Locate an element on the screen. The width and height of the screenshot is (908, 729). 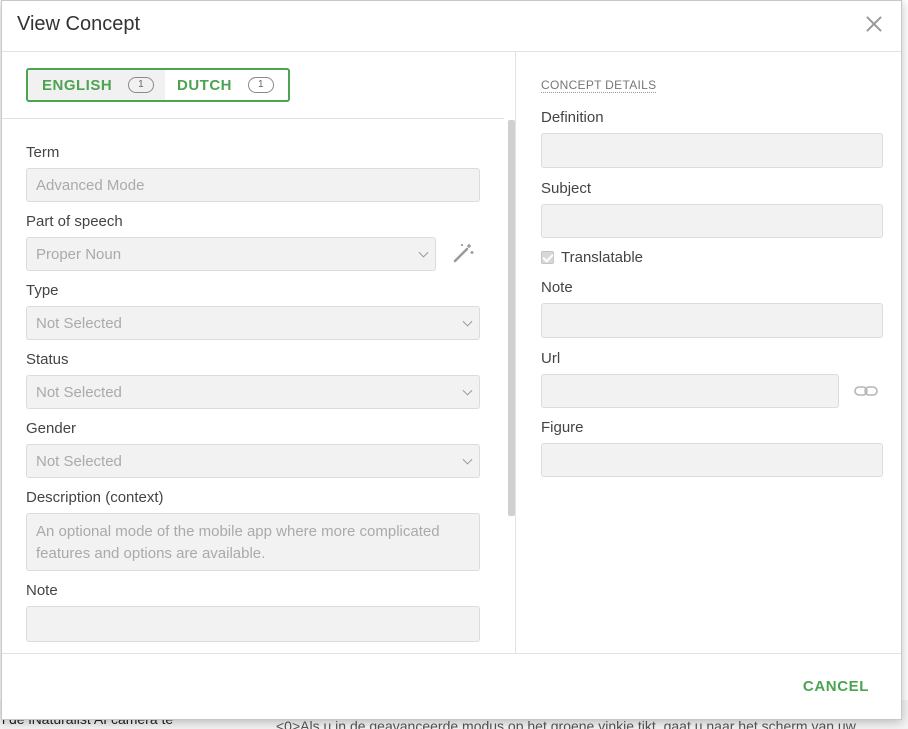
figure-label: Figure is located at coordinates (562, 427).